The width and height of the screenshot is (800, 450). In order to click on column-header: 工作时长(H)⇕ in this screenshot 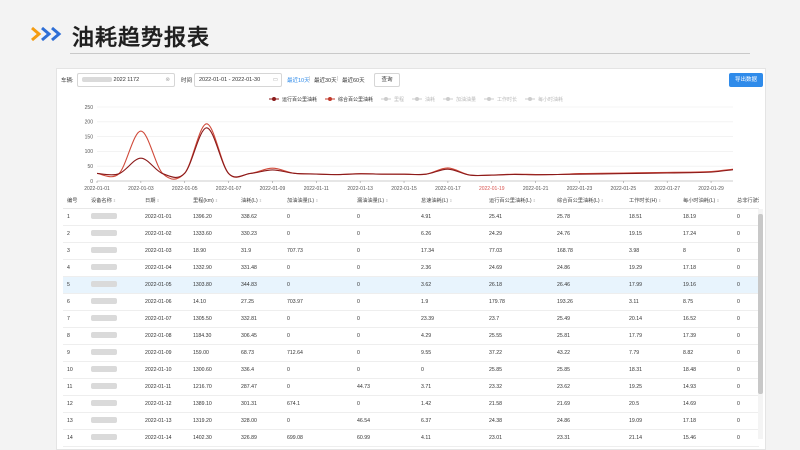, I will do `click(652, 201)`.